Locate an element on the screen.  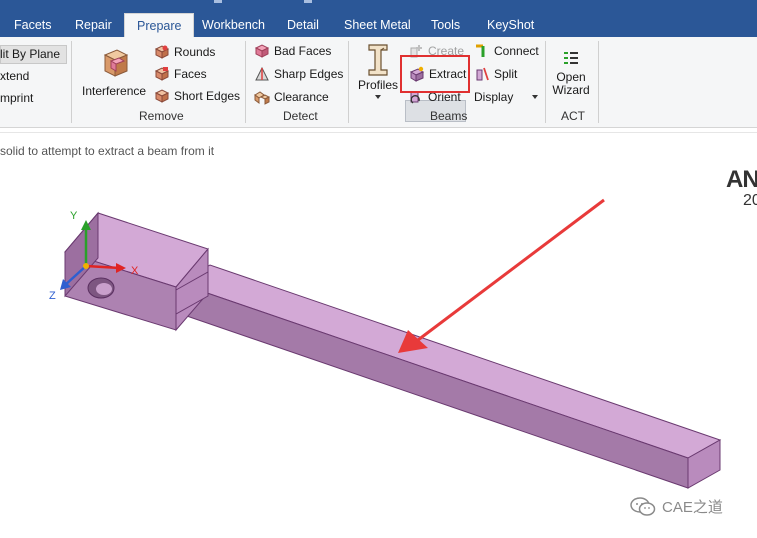
split-by-plane-label: lit By Plane is located at coordinates (30, 54).